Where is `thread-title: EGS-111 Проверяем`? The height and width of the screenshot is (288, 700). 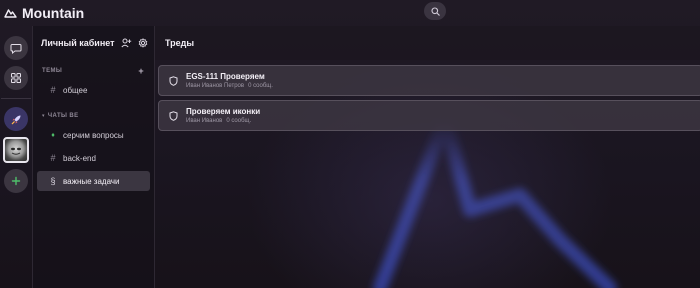 thread-title: EGS-111 Проверяем is located at coordinates (225, 76).